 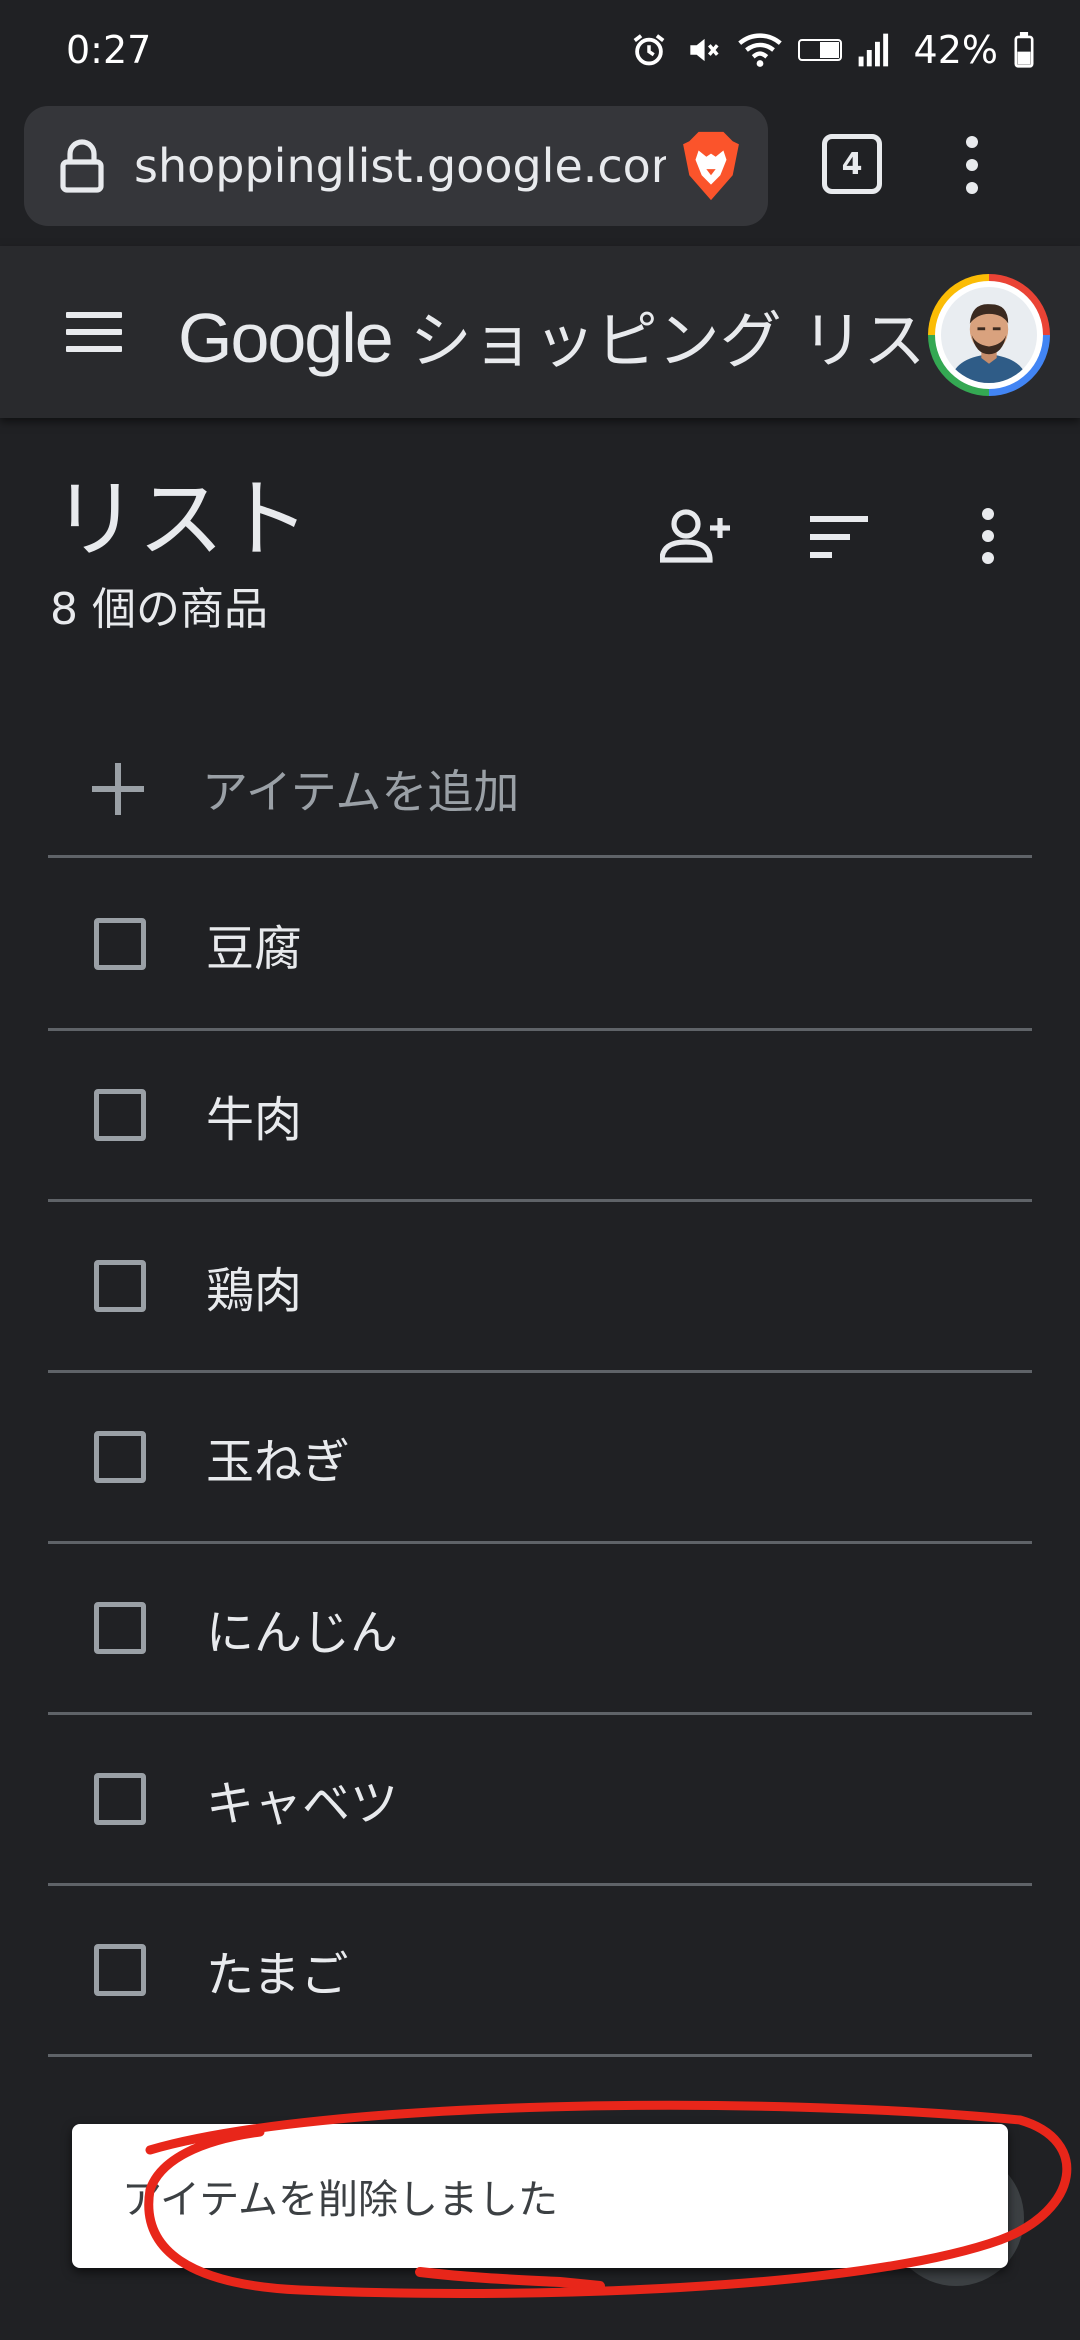 I want to click on avatar, so click(x=989, y=335).